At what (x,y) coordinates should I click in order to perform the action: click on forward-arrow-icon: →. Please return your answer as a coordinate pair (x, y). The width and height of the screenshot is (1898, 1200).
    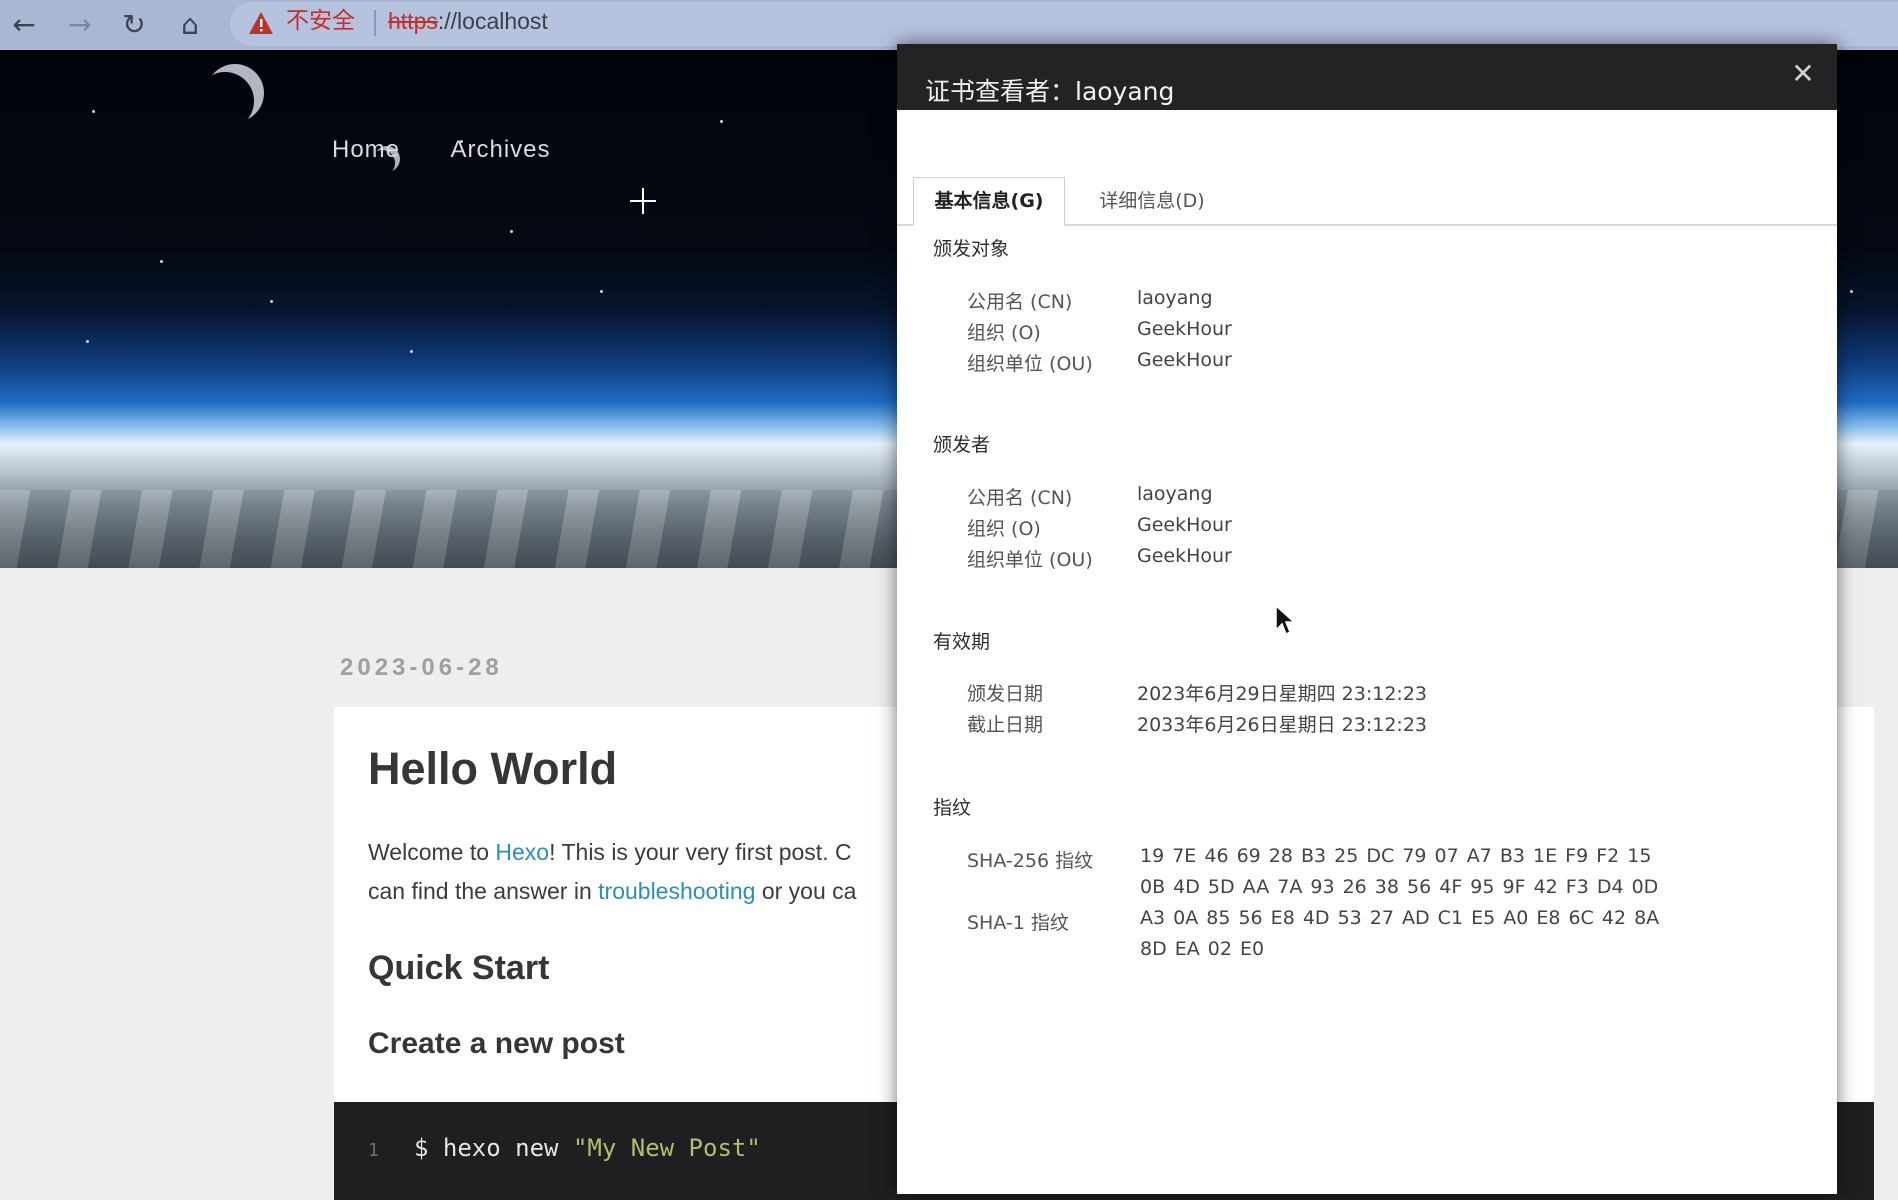
    Looking at the image, I should click on (80, 24).